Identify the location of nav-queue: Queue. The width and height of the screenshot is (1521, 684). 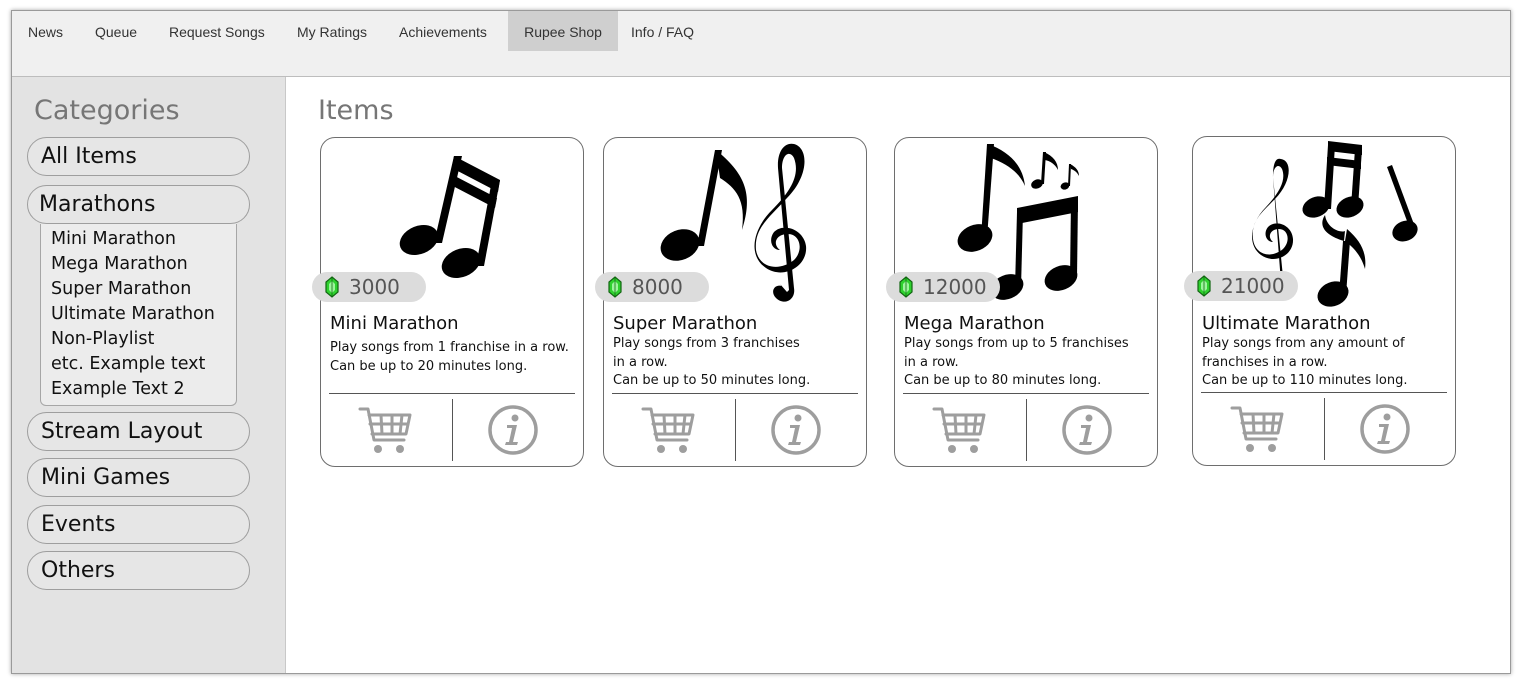
(116, 31).